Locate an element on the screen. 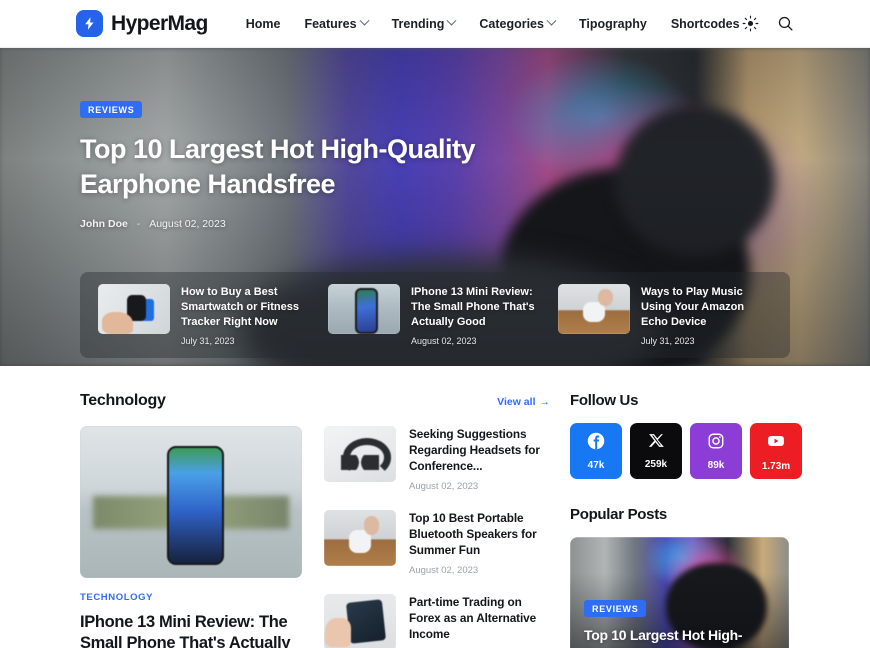 This screenshot has height=648, width=870. nav-label: Tipography is located at coordinates (612, 23).